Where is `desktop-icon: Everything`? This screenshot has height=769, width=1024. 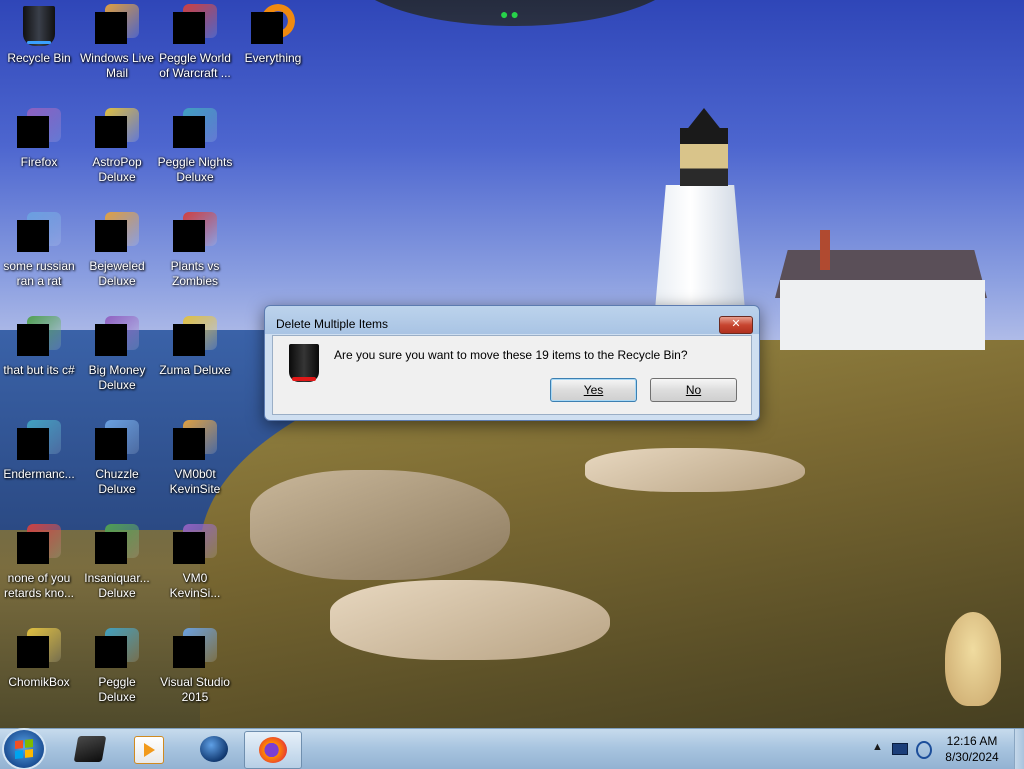 desktop-icon: Everything is located at coordinates (273, 35).